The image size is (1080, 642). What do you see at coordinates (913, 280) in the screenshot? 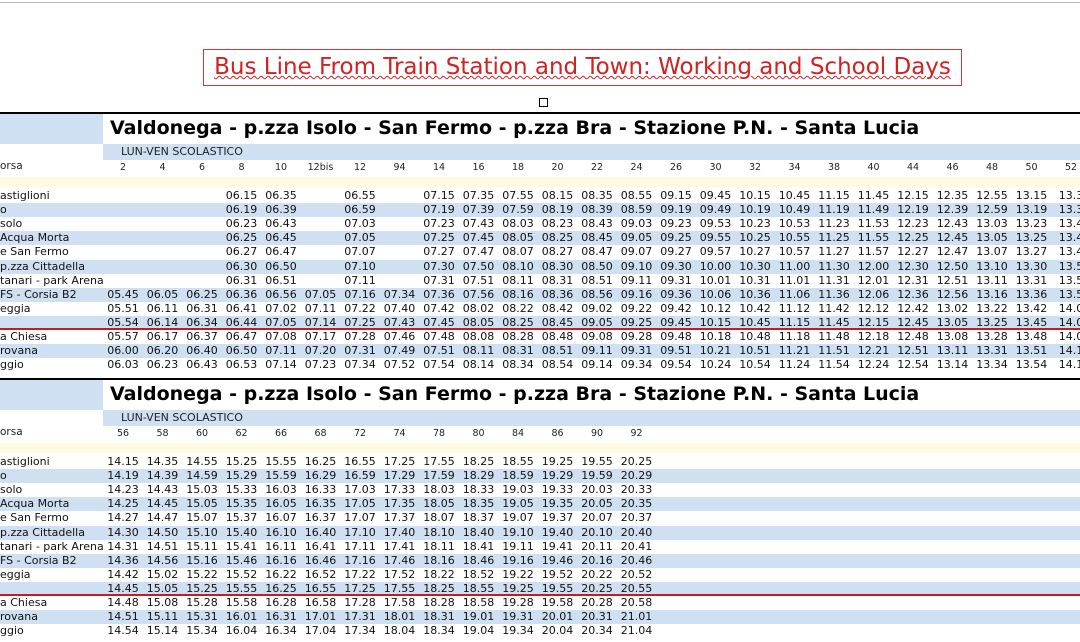
I see `time-cell: 12.31` at bounding box center [913, 280].